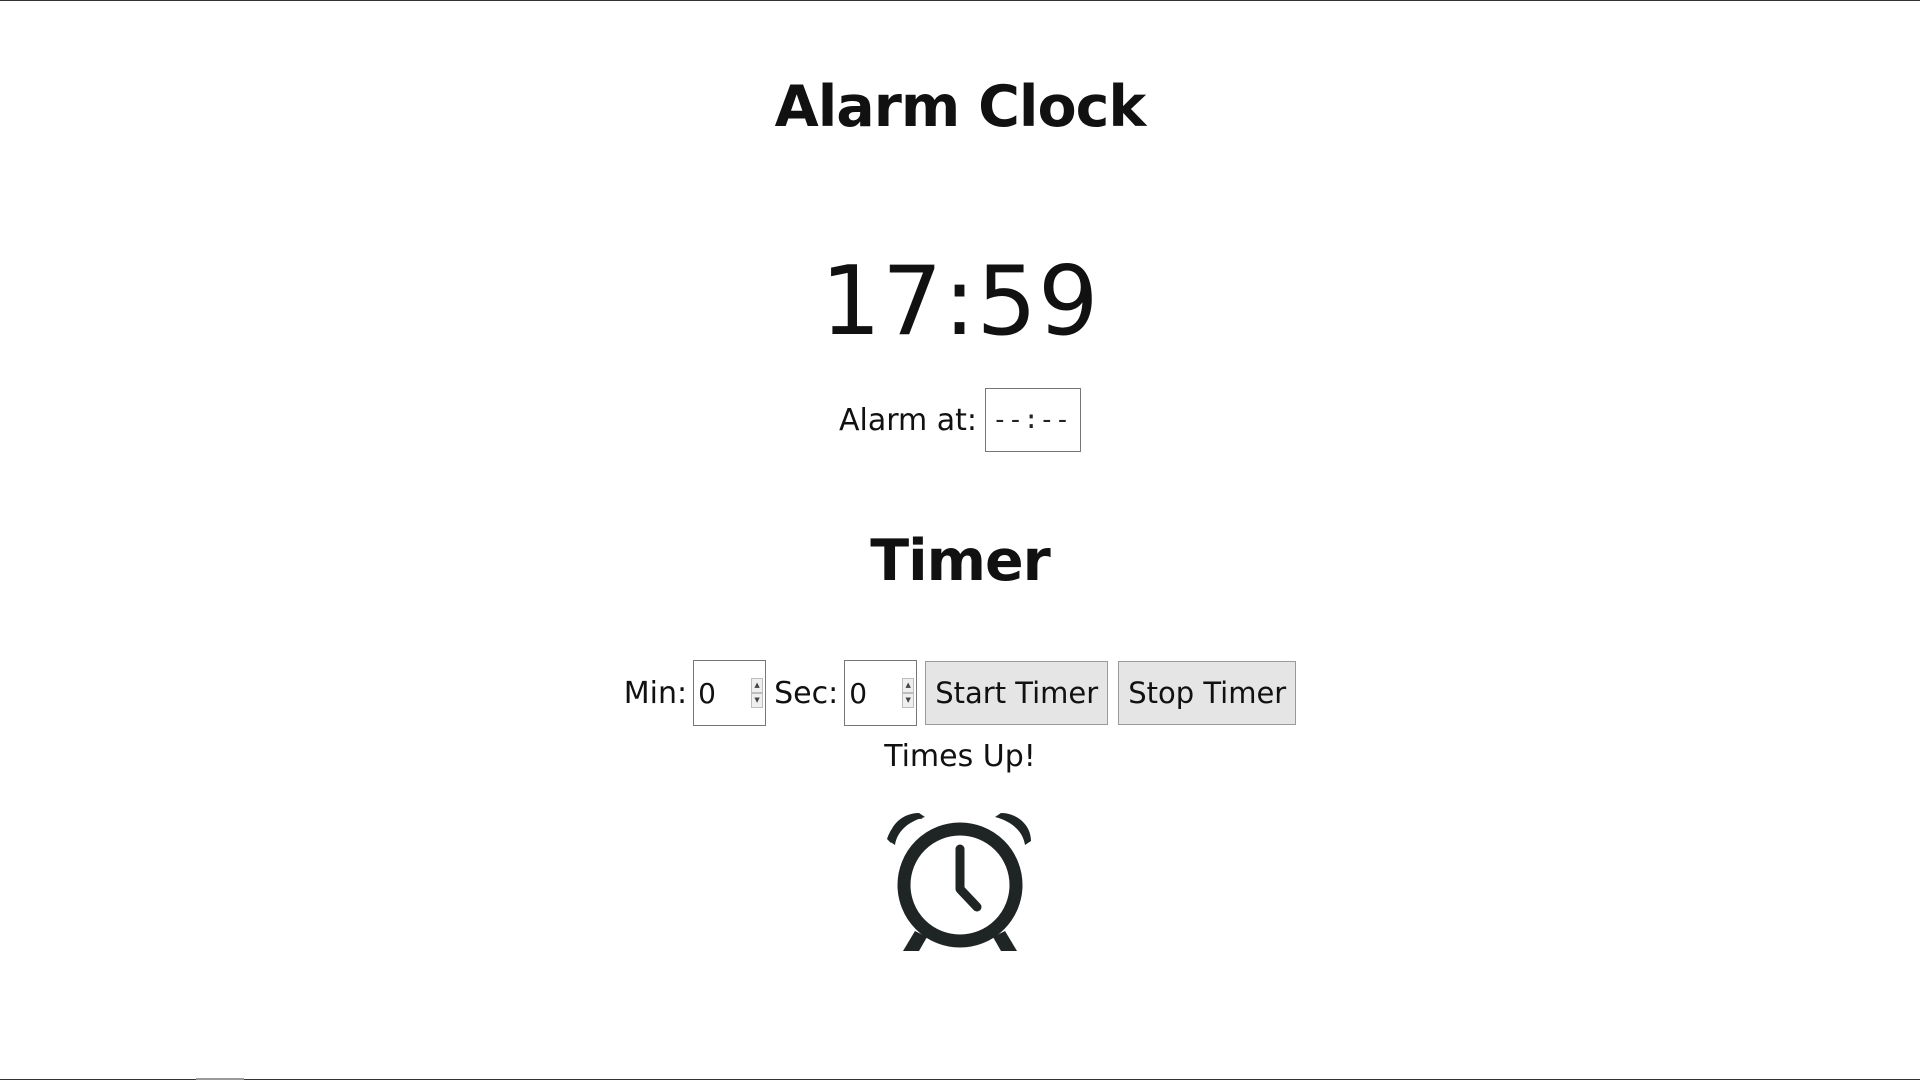 This screenshot has height=1080, width=1920. Describe the element at coordinates (960, 107) in the screenshot. I see `page-title: Alarm Clock` at that location.